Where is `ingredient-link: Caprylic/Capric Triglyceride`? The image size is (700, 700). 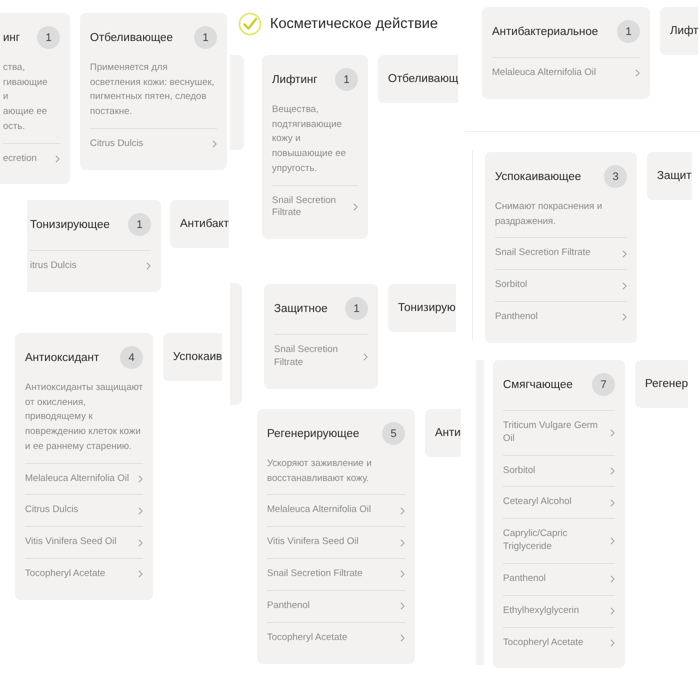
ingredient-link: Caprylic/Capric Triglyceride is located at coordinates (559, 540).